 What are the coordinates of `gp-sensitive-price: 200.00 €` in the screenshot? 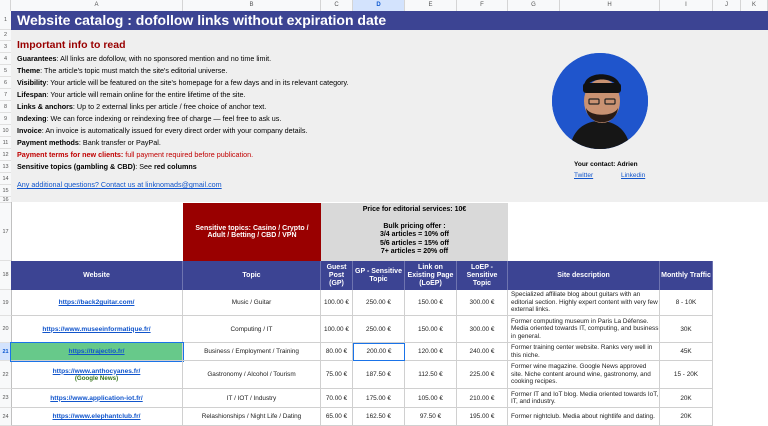 It's located at (379, 352).